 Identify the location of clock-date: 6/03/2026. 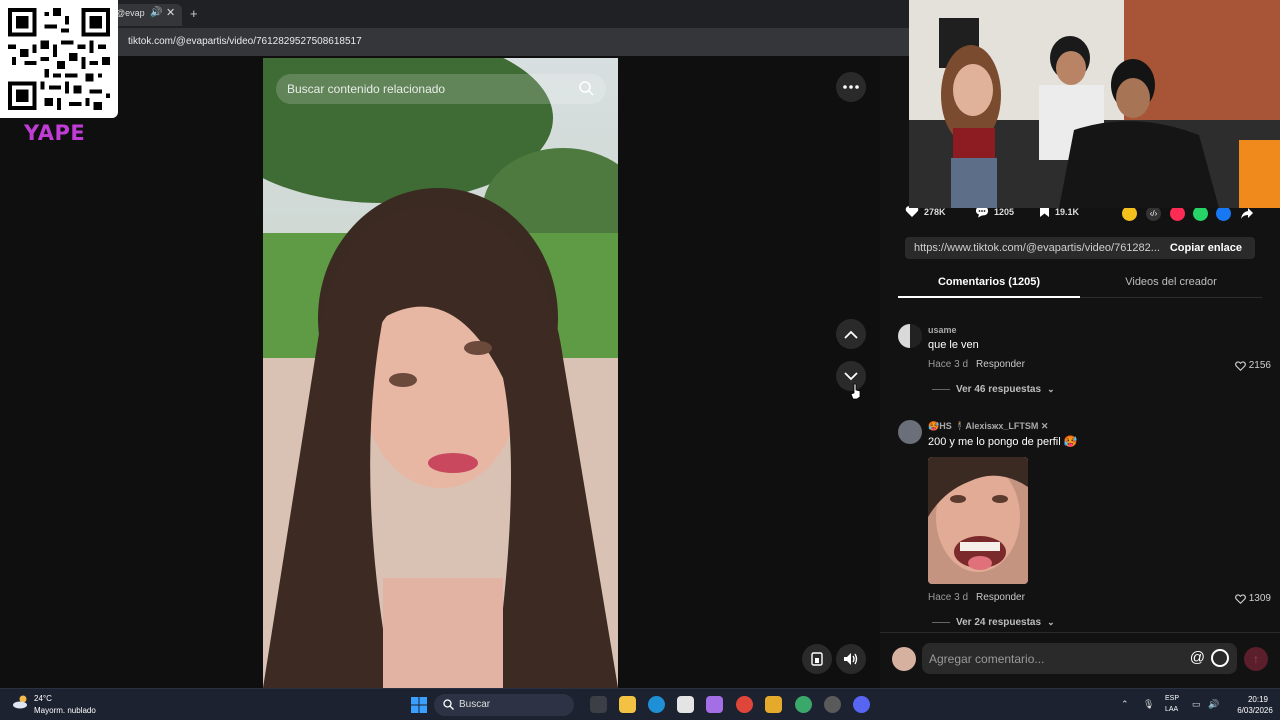
(1255, 710).